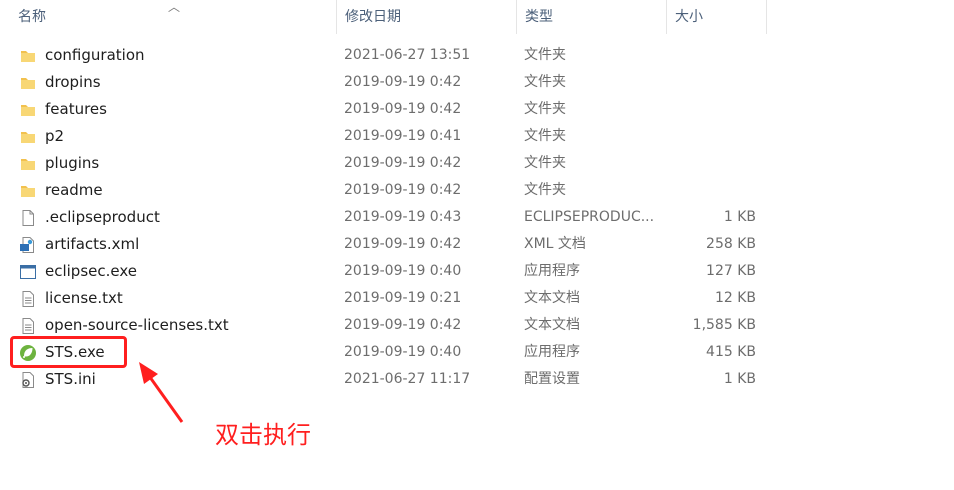 The height and width of the screenshot is (490, 954). I want to click on annotation-text: 双击执行, so click(263, 435).